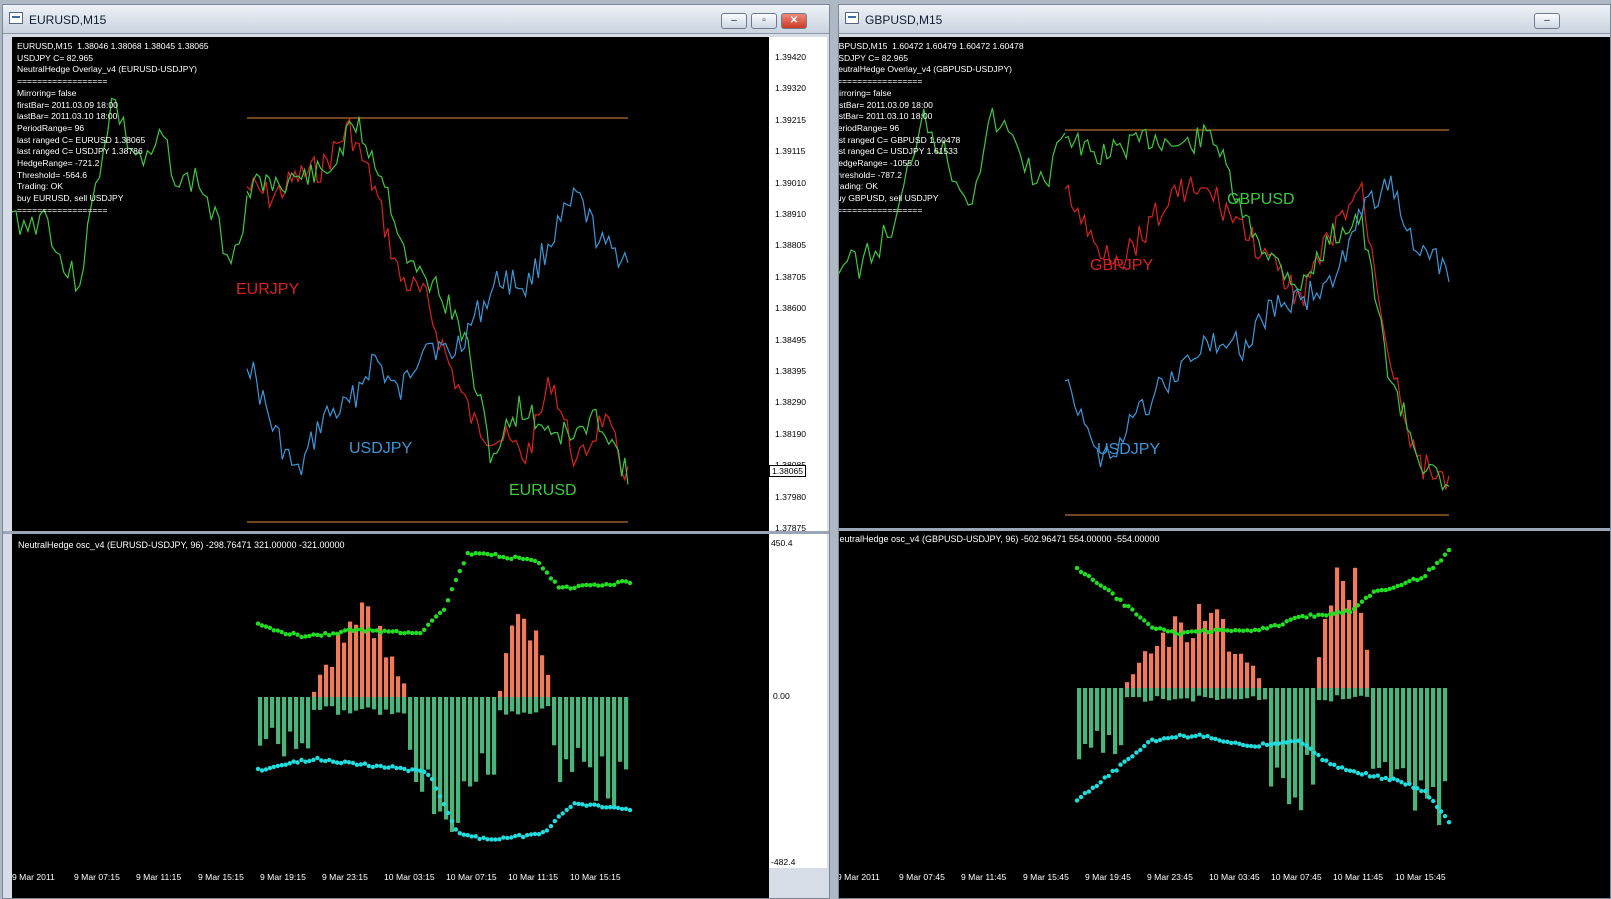 The image size is (1611, 899). What do you see at coordinates (859, 186) in the screenshot?
I see `info-line: Trading: OK` at bounding box center [859, 186].